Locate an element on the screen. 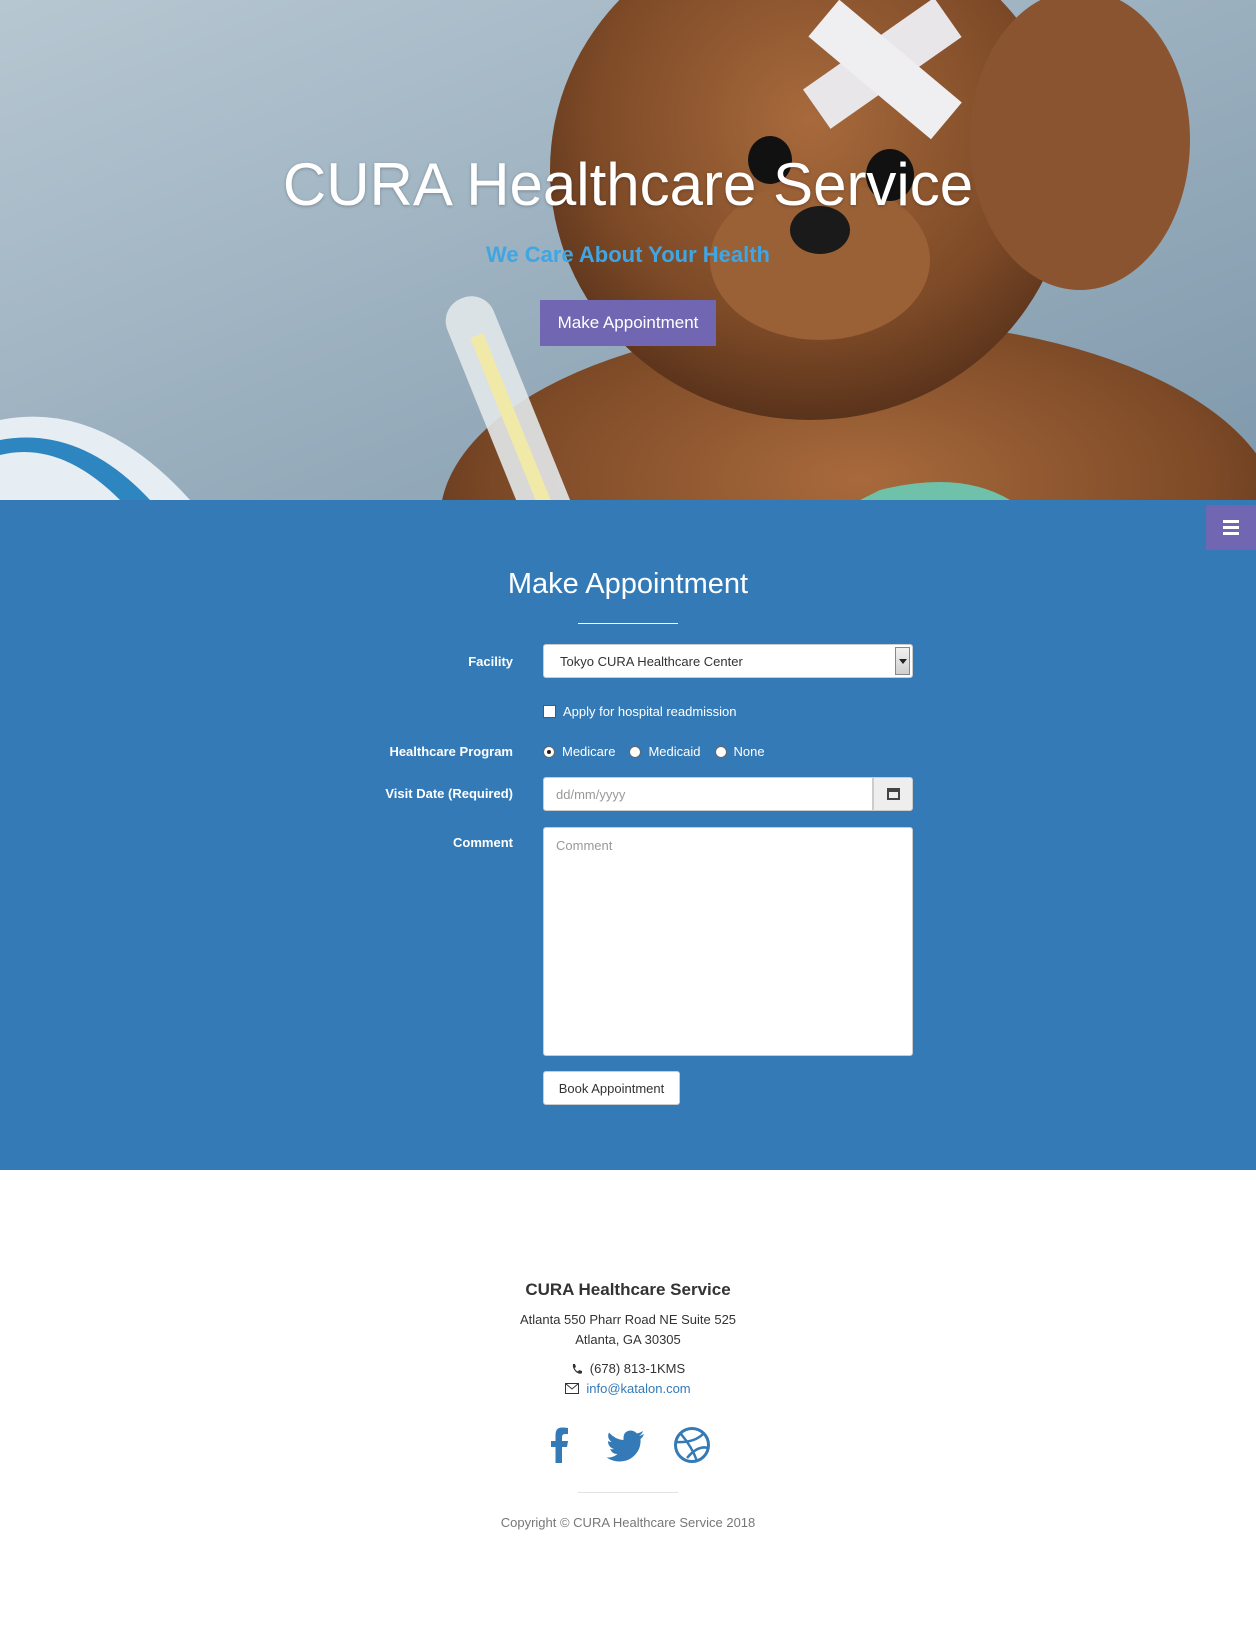  chevron-down-icon is located at coordinates (902, 661).